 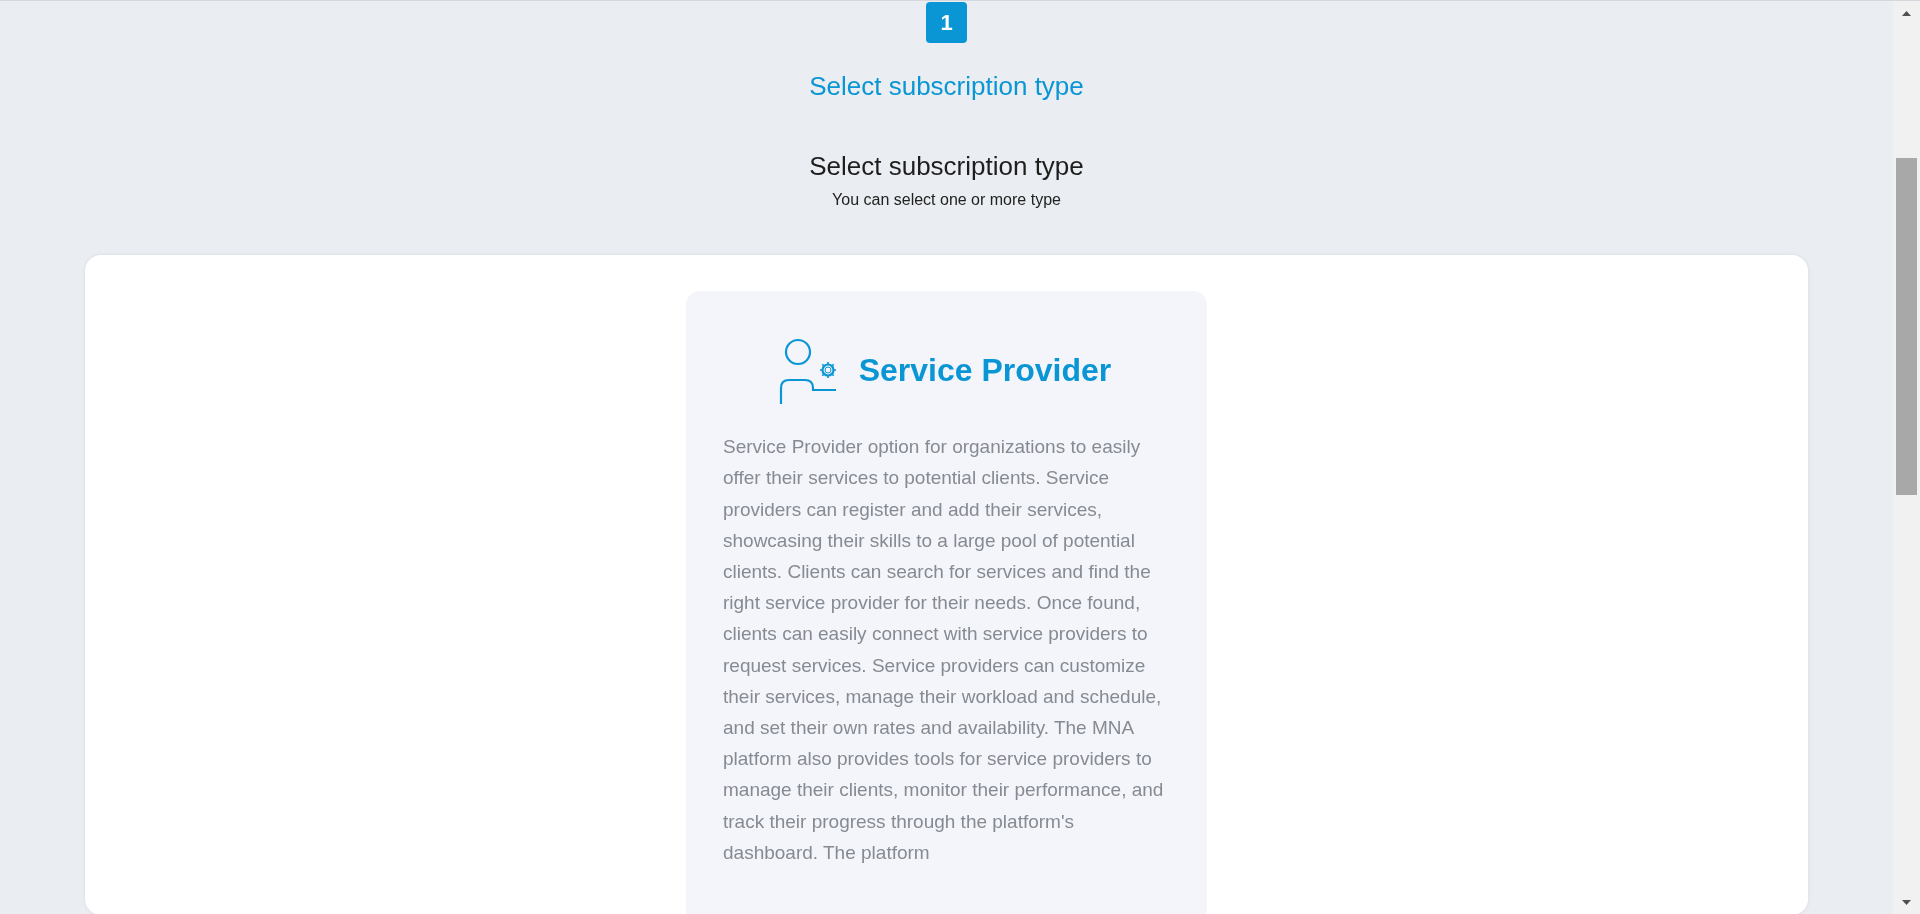 What do you see at coordinates (946, 200) in the screenshot?
I see `page-subtitle: You can select one or more type` at bounding box center [946, 200].